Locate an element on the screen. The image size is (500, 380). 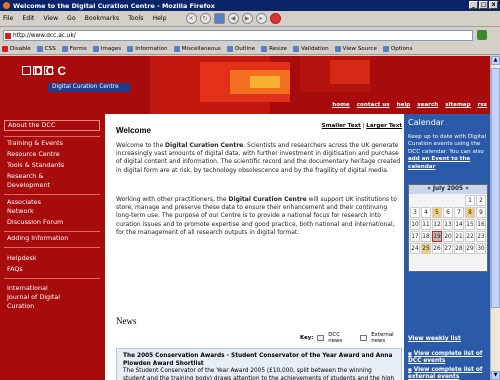
scroll-up-icon: ▲ is located at coordinates (495, 60).